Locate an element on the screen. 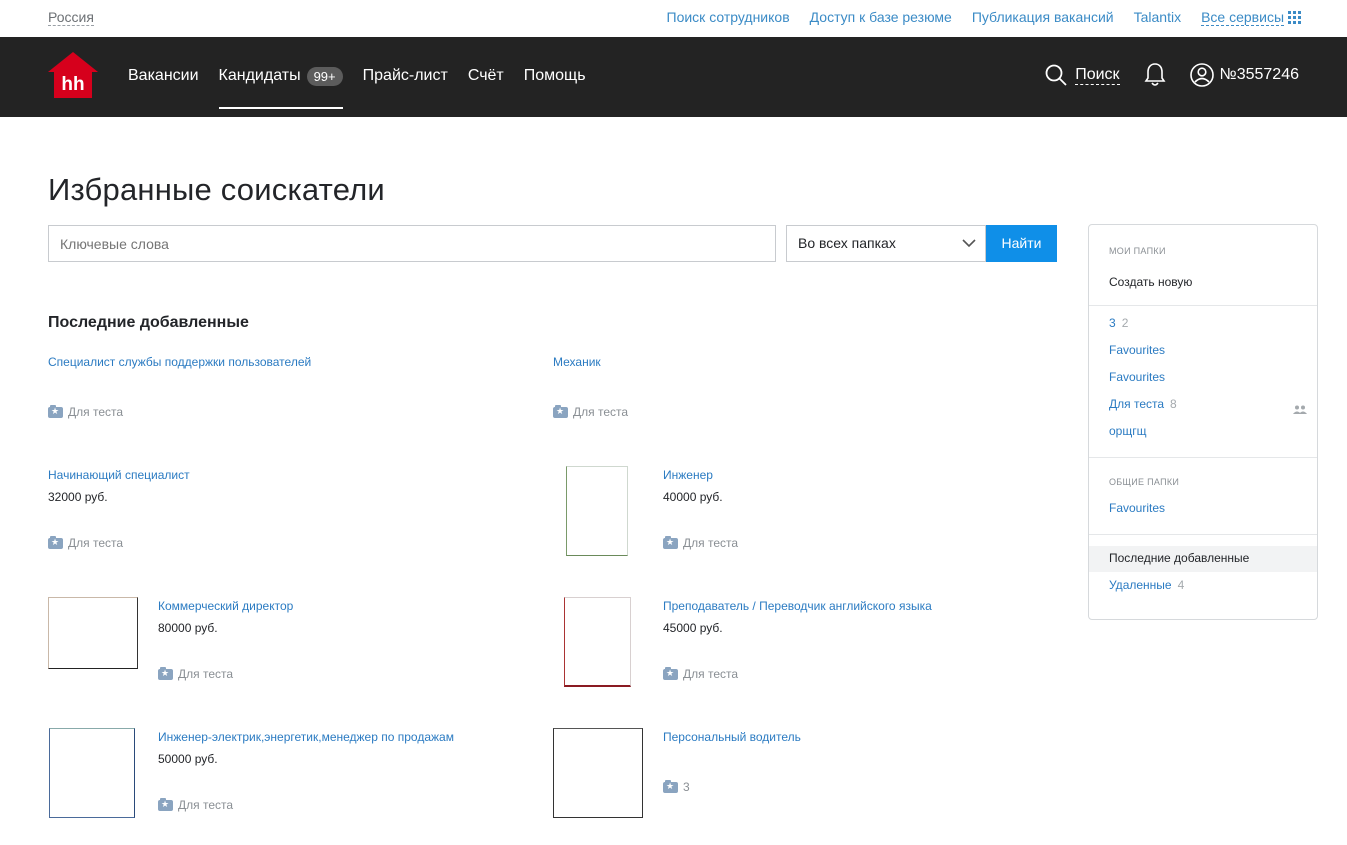 Image resolution: width=1347 pixels, height=845 pixels. folder-select-value: Во всех папках is located at coordinates (847, 243).